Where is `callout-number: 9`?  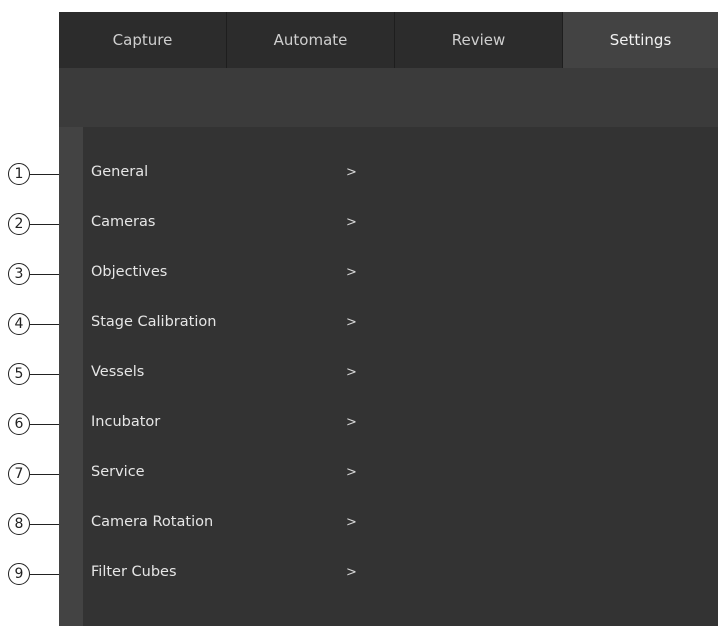
callout-number: 9 is located at coordinates (19, 574).